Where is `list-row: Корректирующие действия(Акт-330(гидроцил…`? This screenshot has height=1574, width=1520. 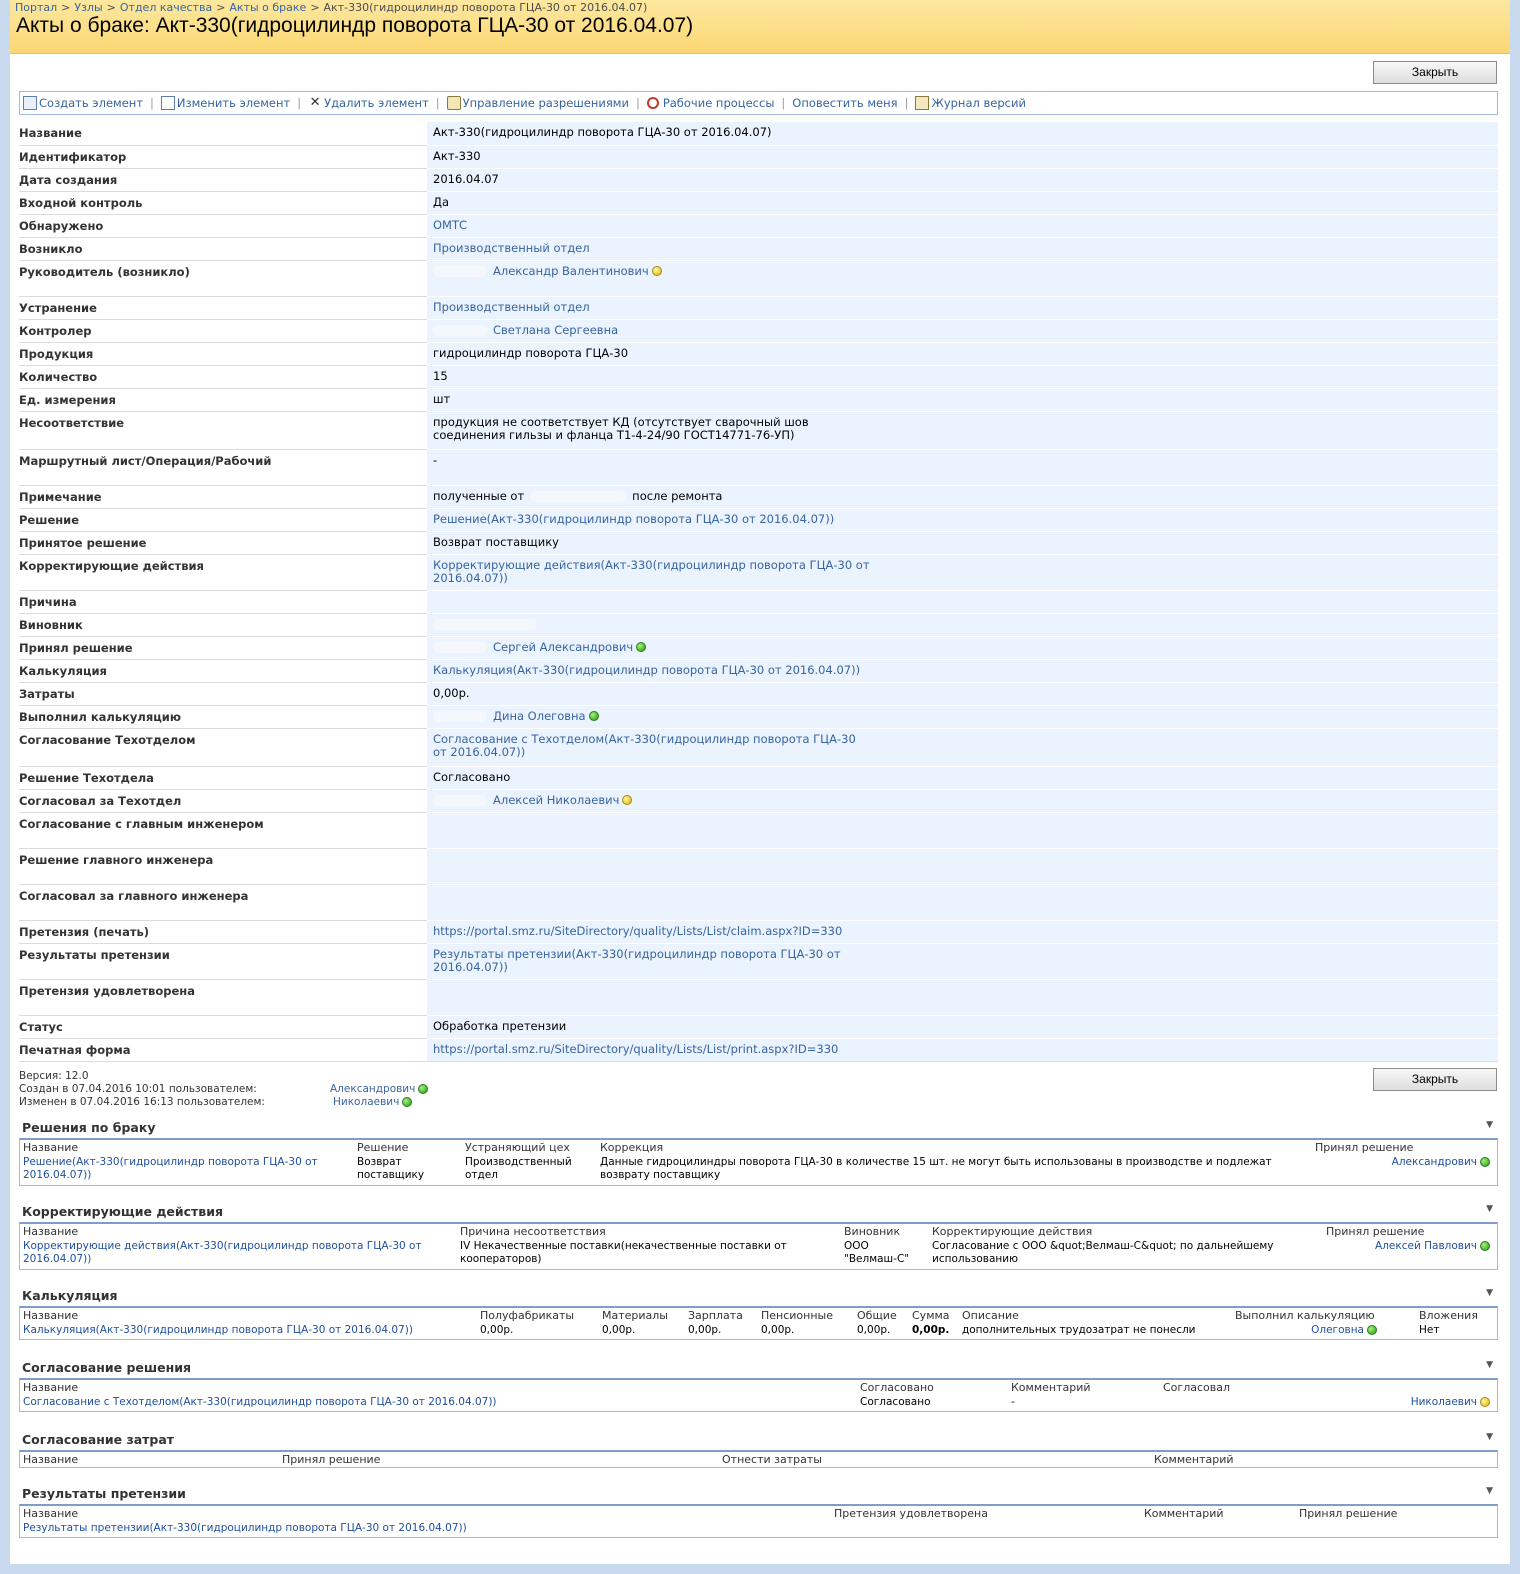
list-row: Корректирующие действия(Акт-330(гидроцил… is located at coordinates (758, 1254).